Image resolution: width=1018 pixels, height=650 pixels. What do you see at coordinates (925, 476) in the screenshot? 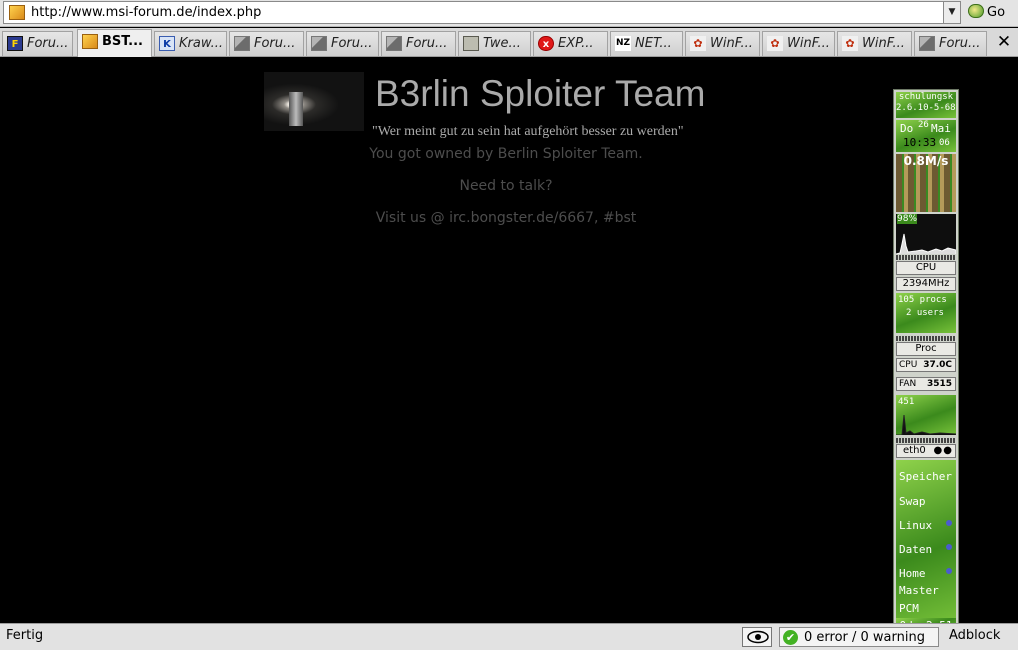
I see `memory-label: Speicher` at bounding box center [925, 476].